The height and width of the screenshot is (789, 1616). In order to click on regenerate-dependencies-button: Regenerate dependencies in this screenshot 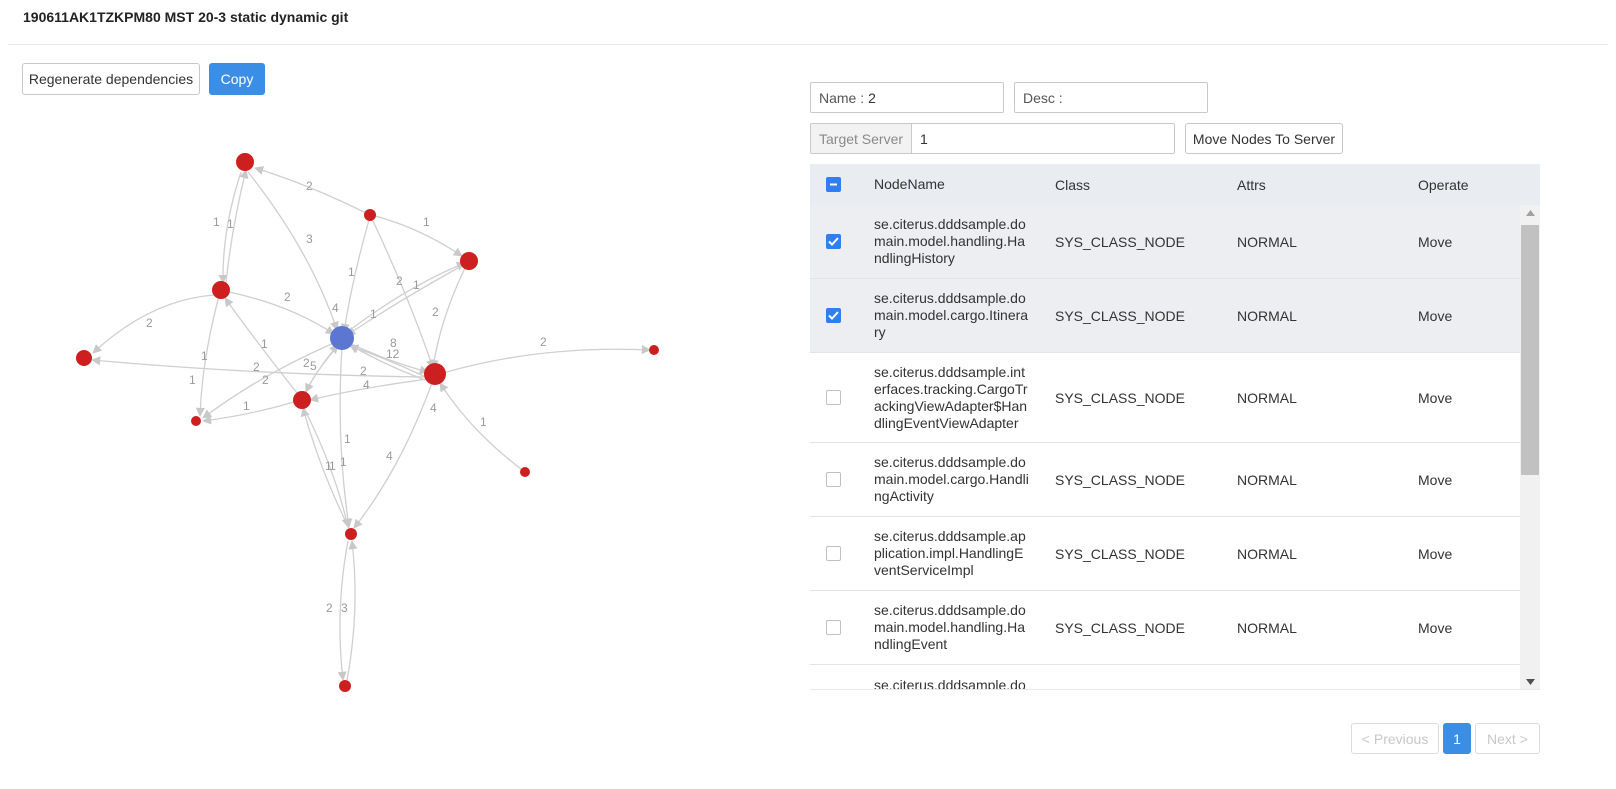, I will do `click(111, 79)`.